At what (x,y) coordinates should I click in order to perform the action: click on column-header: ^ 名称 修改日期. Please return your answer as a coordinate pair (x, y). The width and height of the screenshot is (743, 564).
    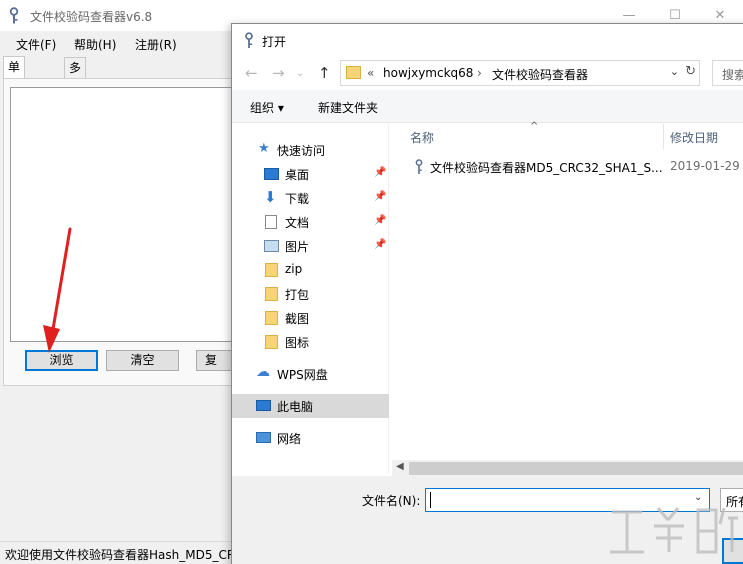
    Looking at the image, I should click on (566, 135).